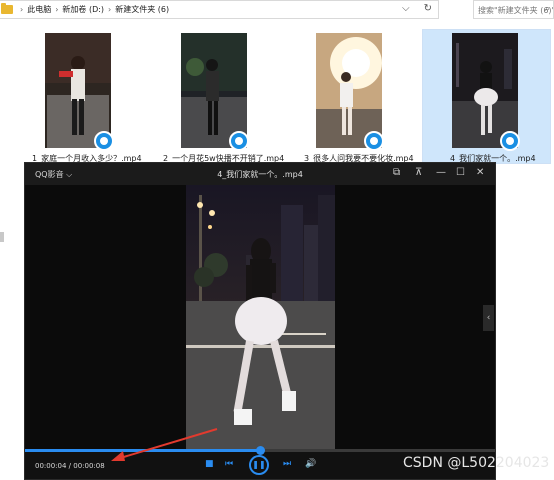  Describe the element at coordinates (39, 9) in the screenshot. I see `breadcrumb-this-pc: 此电脑` at that location.